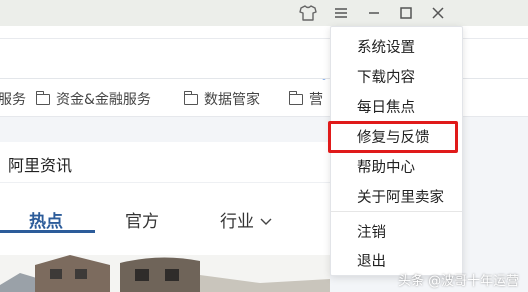 This screenshot has height=292, width=528. Describe the element at coordinates (374, 13) in the screenshot. I see `minimize-icon` at that location.